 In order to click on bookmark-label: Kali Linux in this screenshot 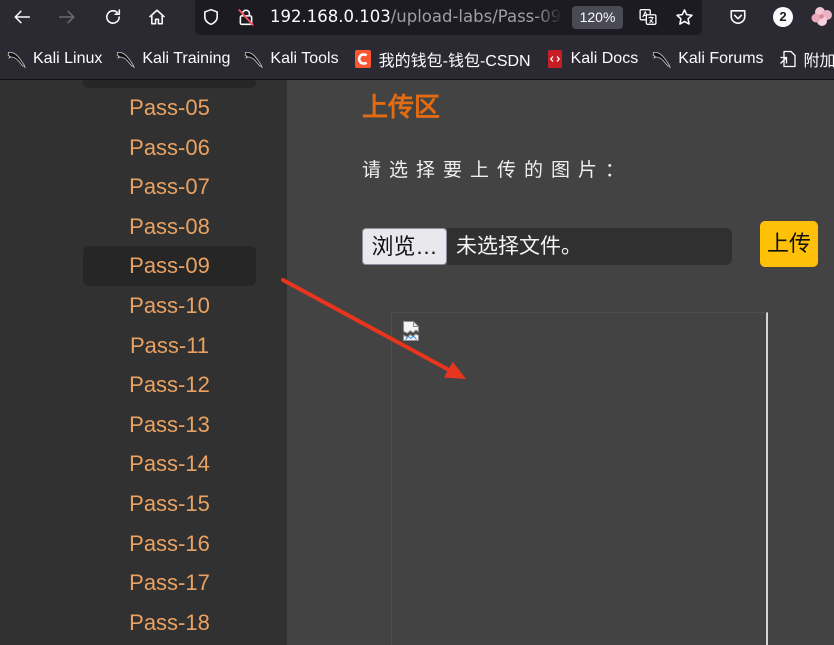, I will do `click(68, 58)`.